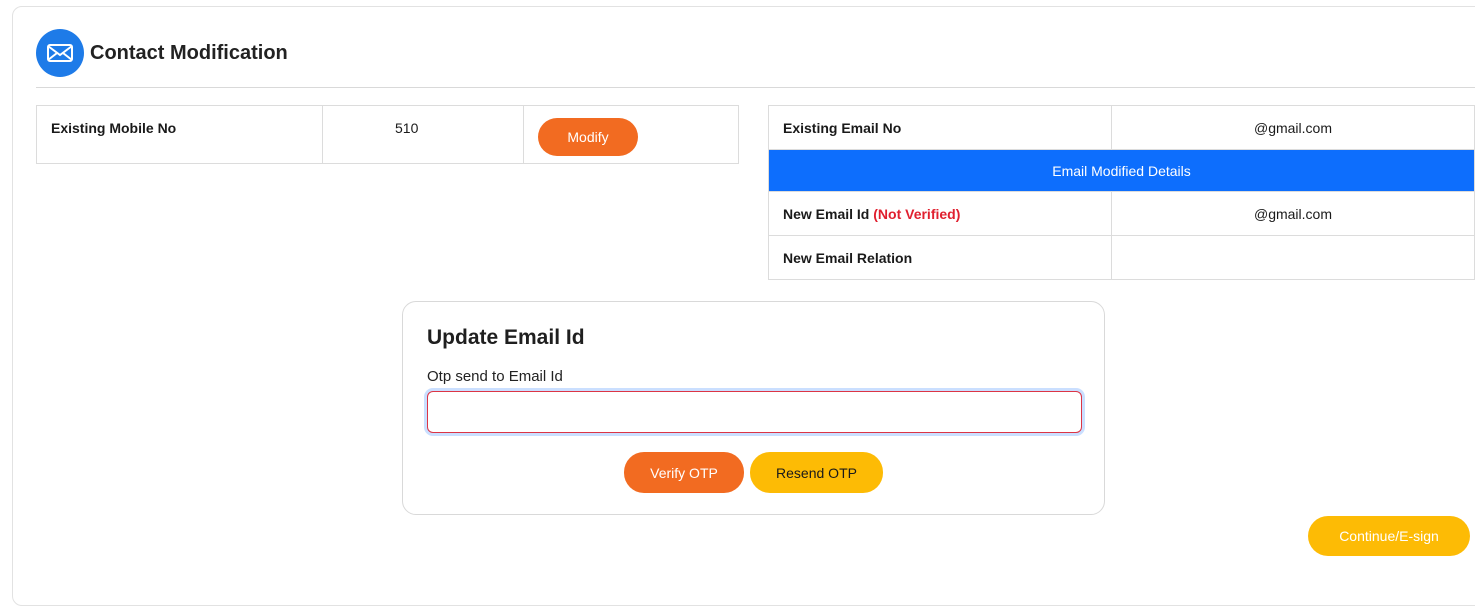 This screenshot has width=1475, height=606. I want to click on otp-actions: Verify OTP Resend OTP, so click(753, 472).